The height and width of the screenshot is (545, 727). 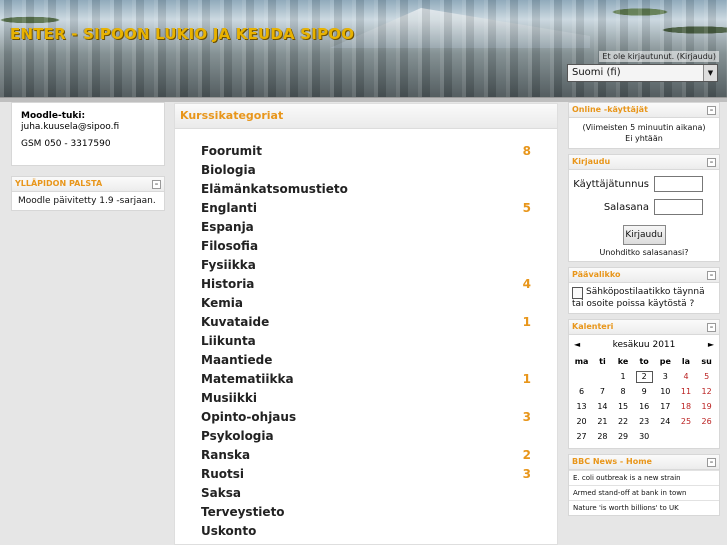 I want to click on calendar-day: 30, so click(x=644, y=436).